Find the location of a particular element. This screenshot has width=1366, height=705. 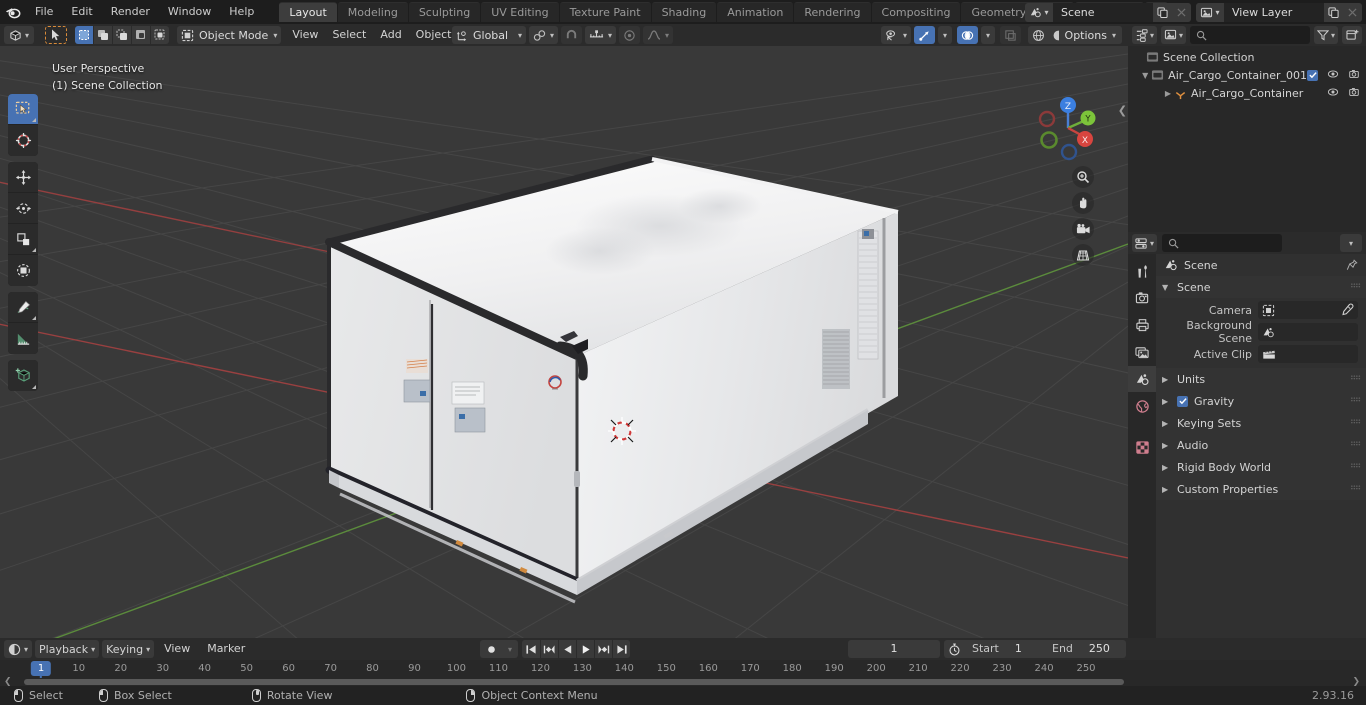

active-tool-indicator is located at coordinates (56, 35).